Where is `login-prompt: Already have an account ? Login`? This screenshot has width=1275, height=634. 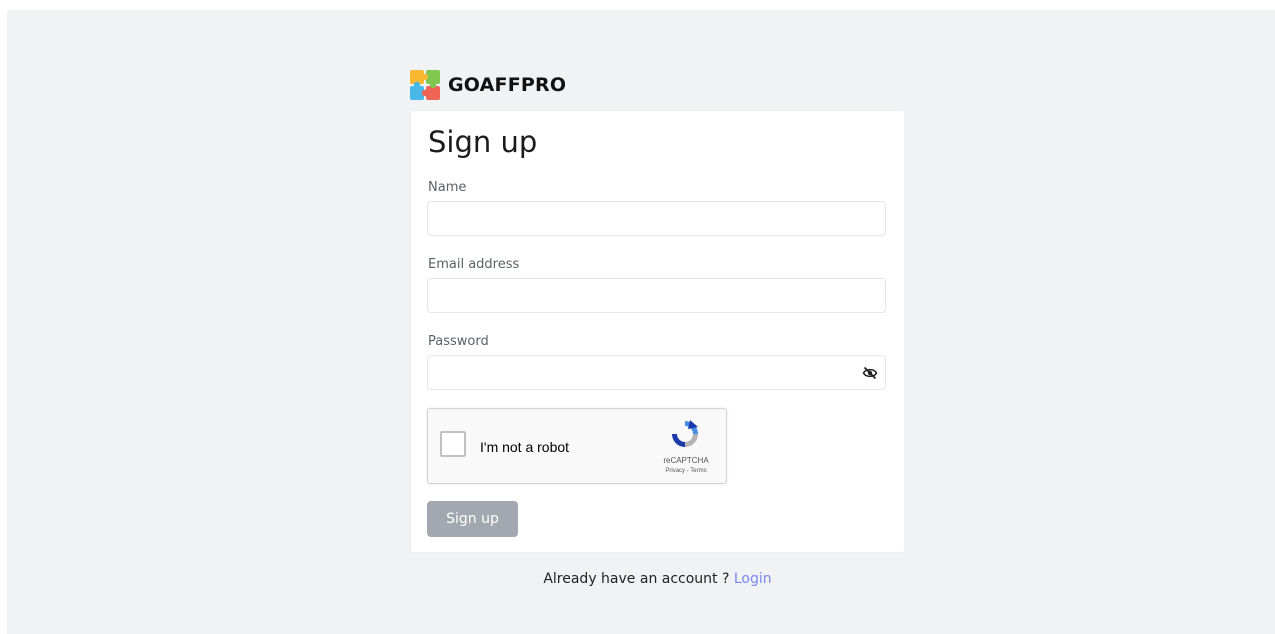 login-prompt: Already have an account ? Login is located at coordinates (657, 579).